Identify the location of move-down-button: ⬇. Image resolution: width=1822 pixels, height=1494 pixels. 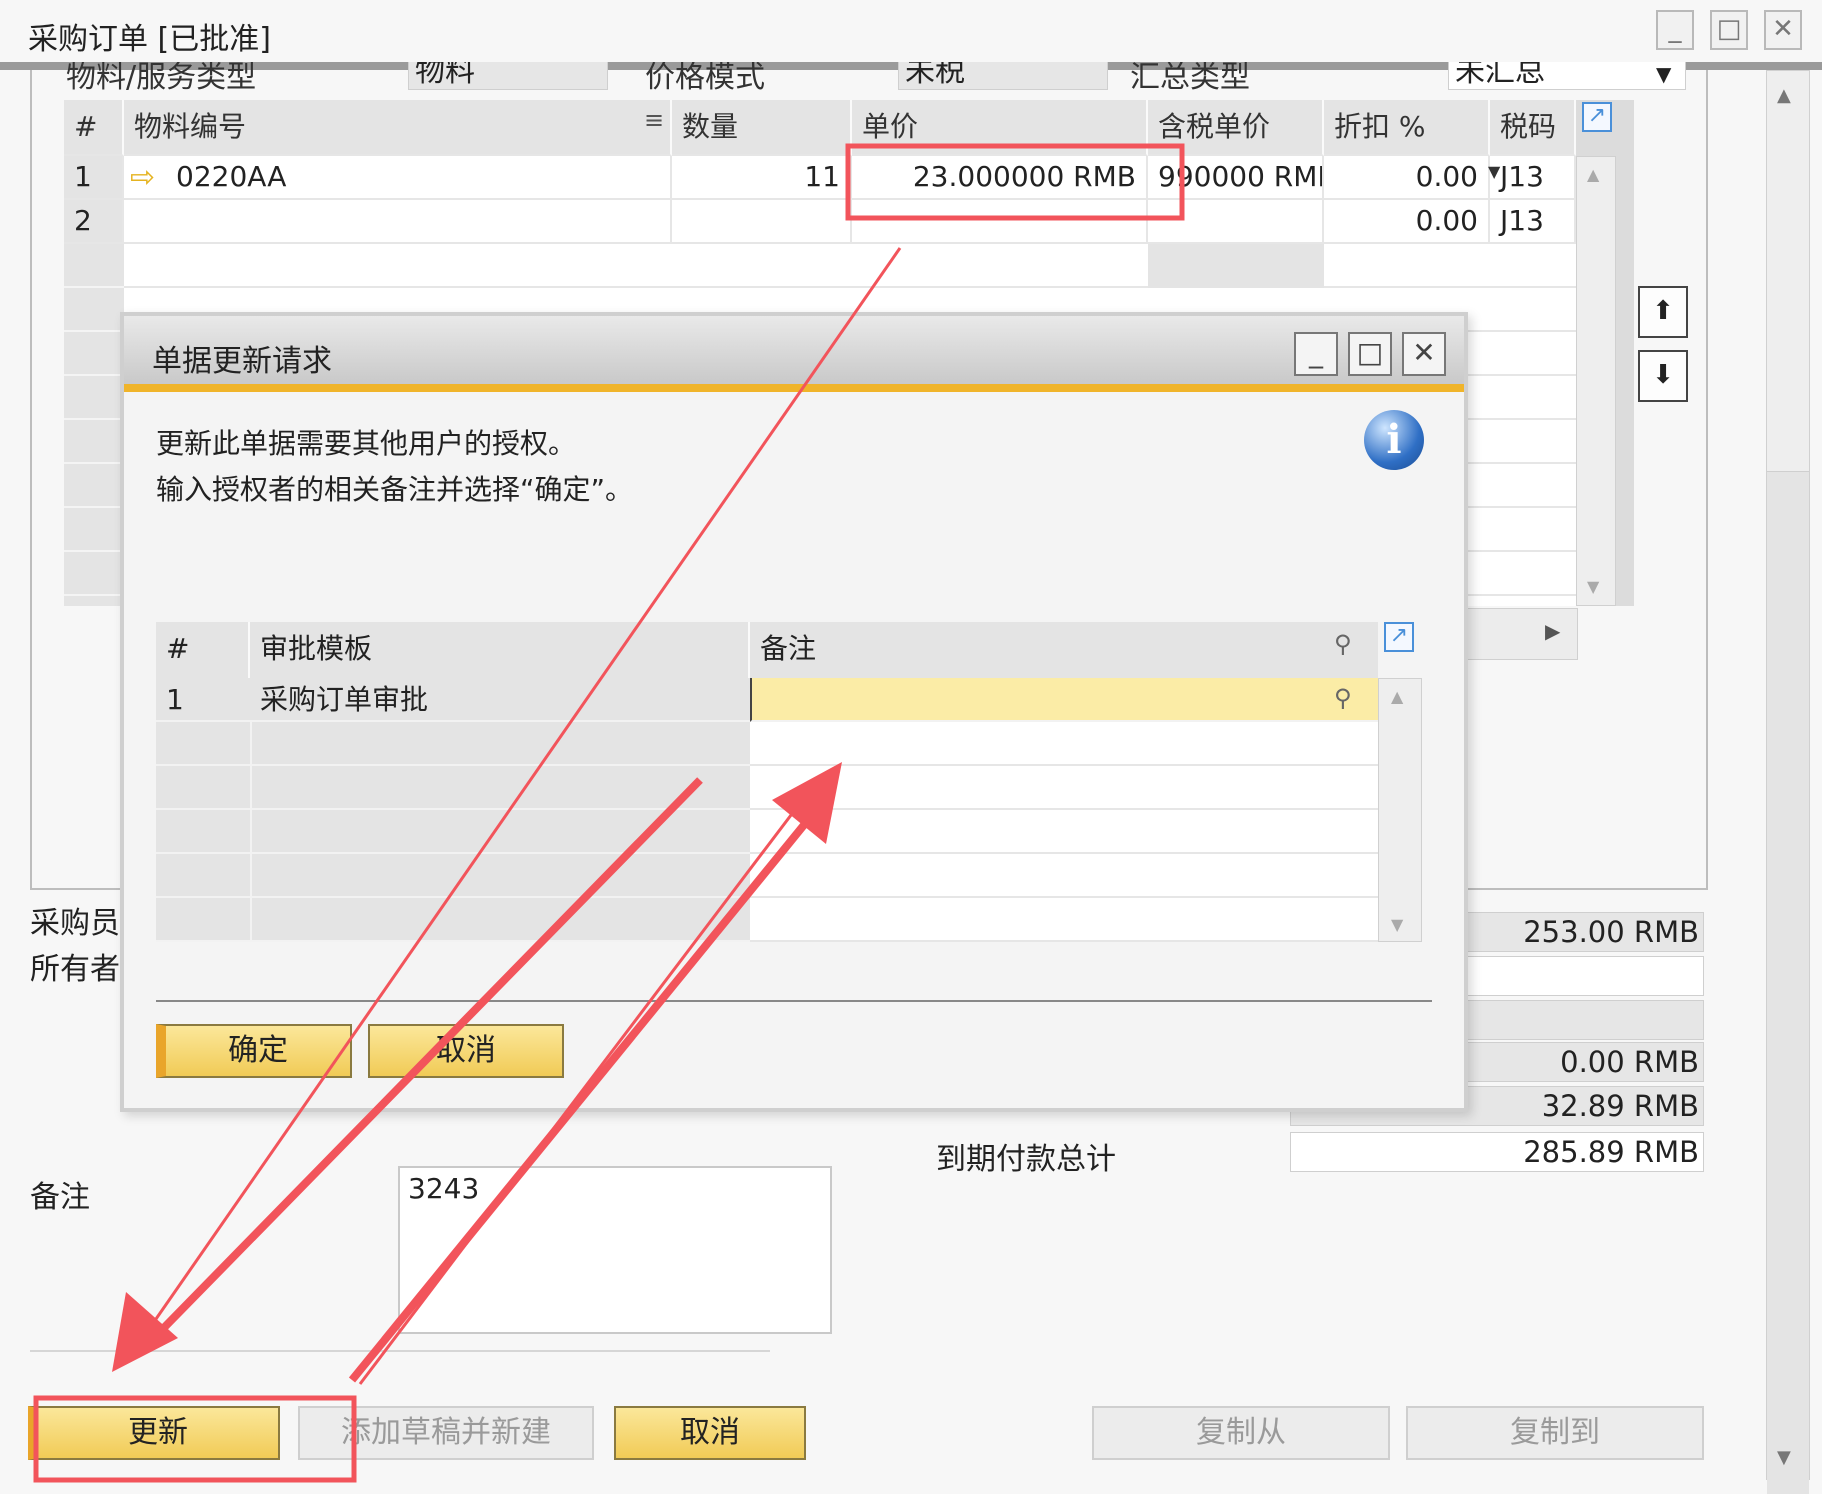
(1663, 376).